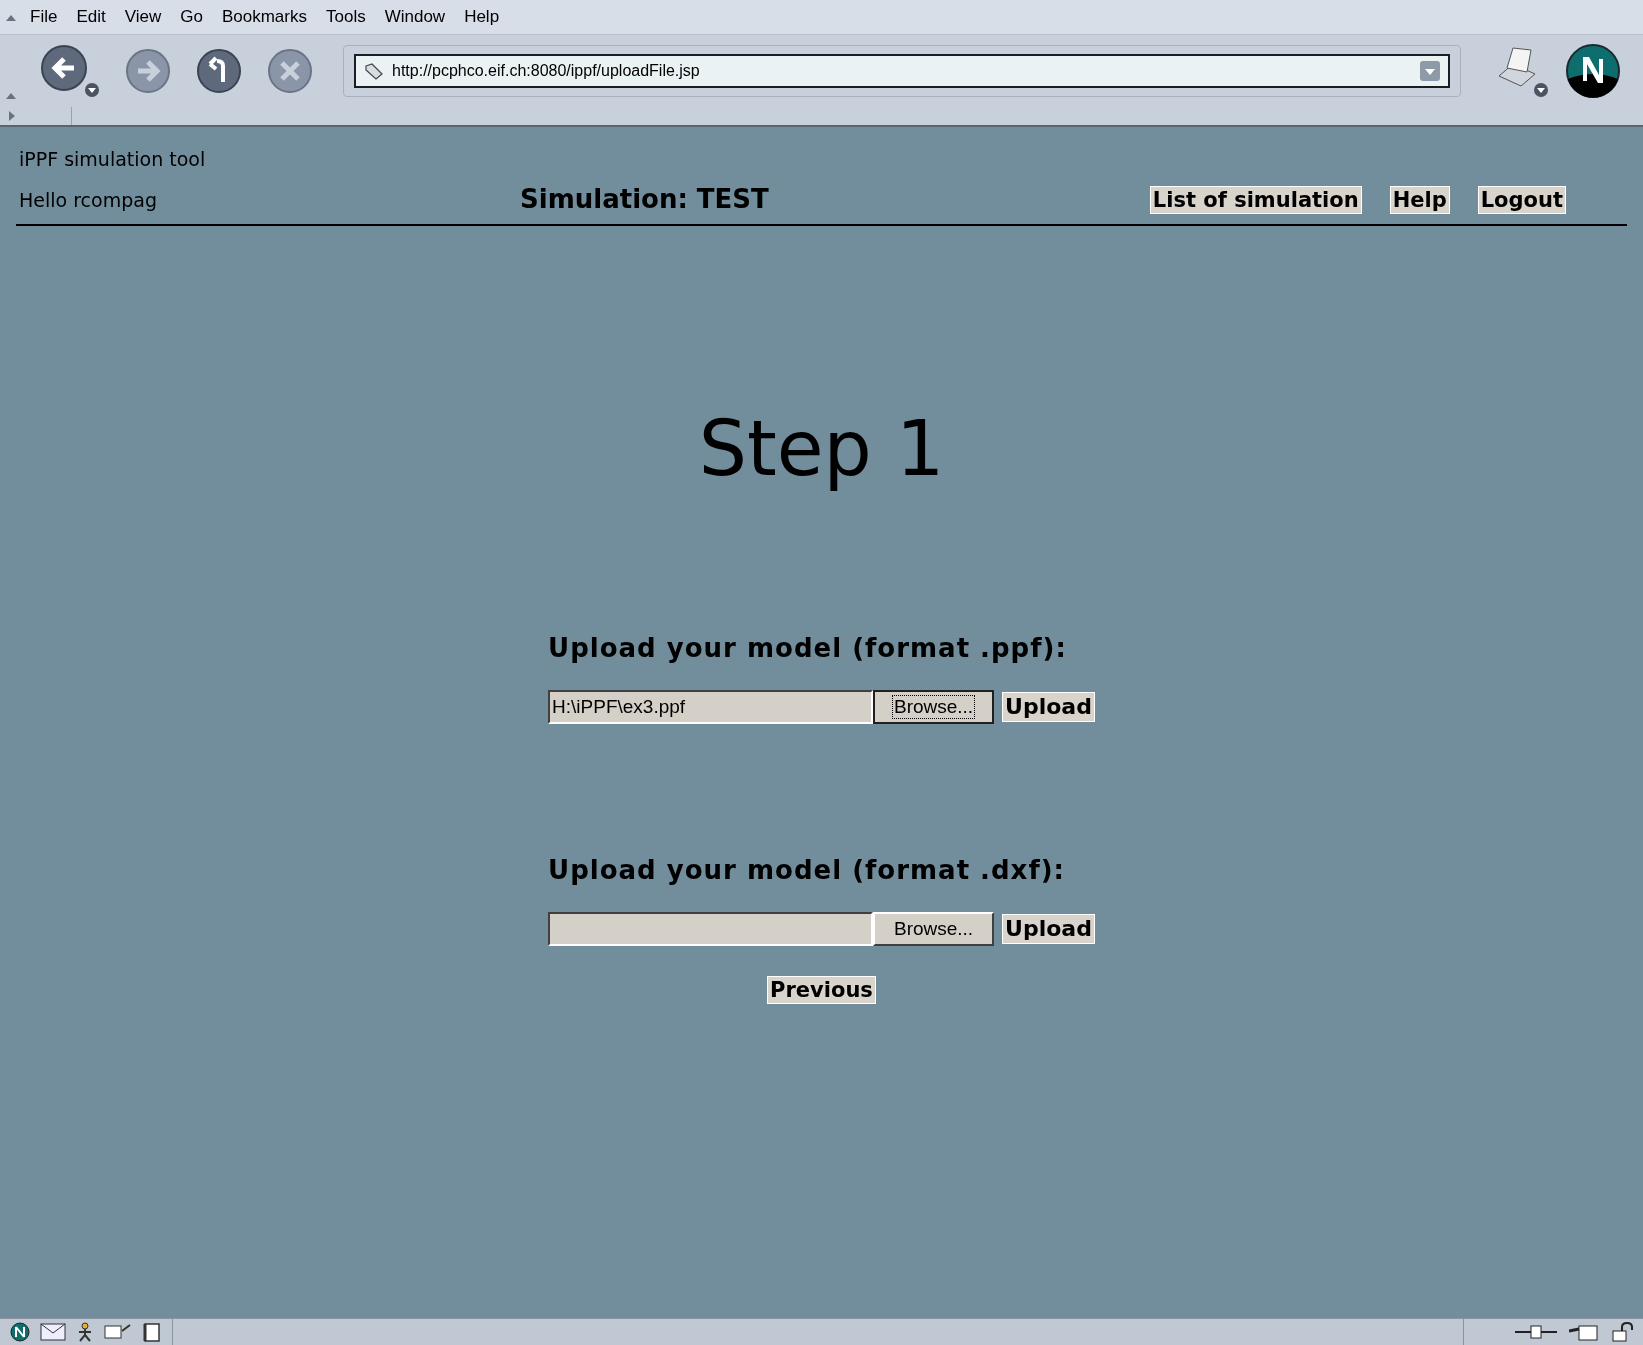  What do you see at coordinates (85, 1332) in the screenshot?
I see `person-icon` at bounding box center [85, 1332].